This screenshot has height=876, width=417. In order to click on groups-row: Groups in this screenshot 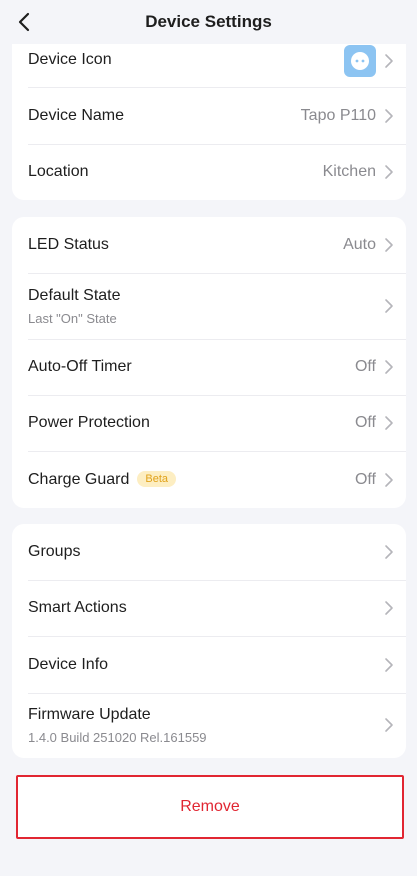, I will do `click(209, 552)`.